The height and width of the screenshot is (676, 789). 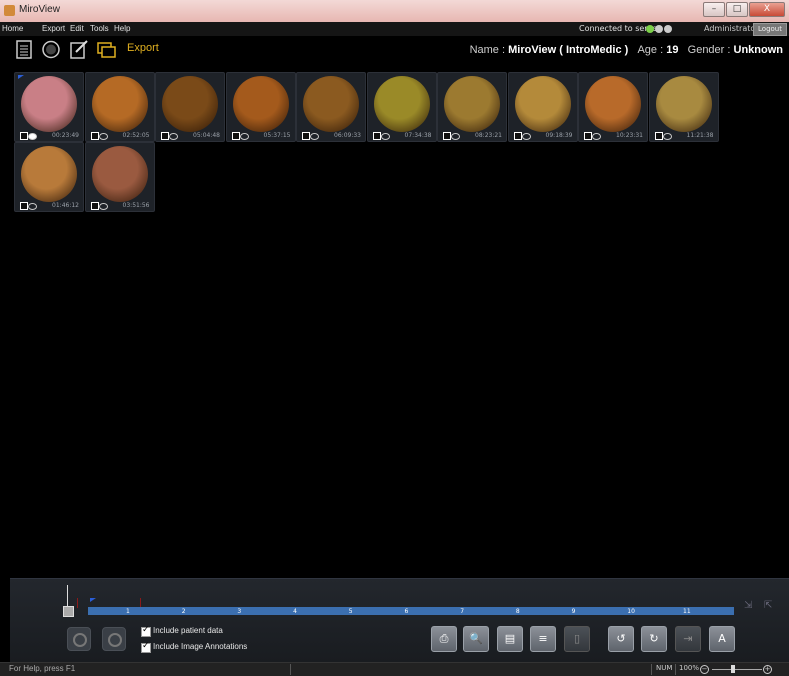 What do you see at coordinates (107, 49) in the screenshot?
I see `export-images-icon` at bounding box center [107, 49].